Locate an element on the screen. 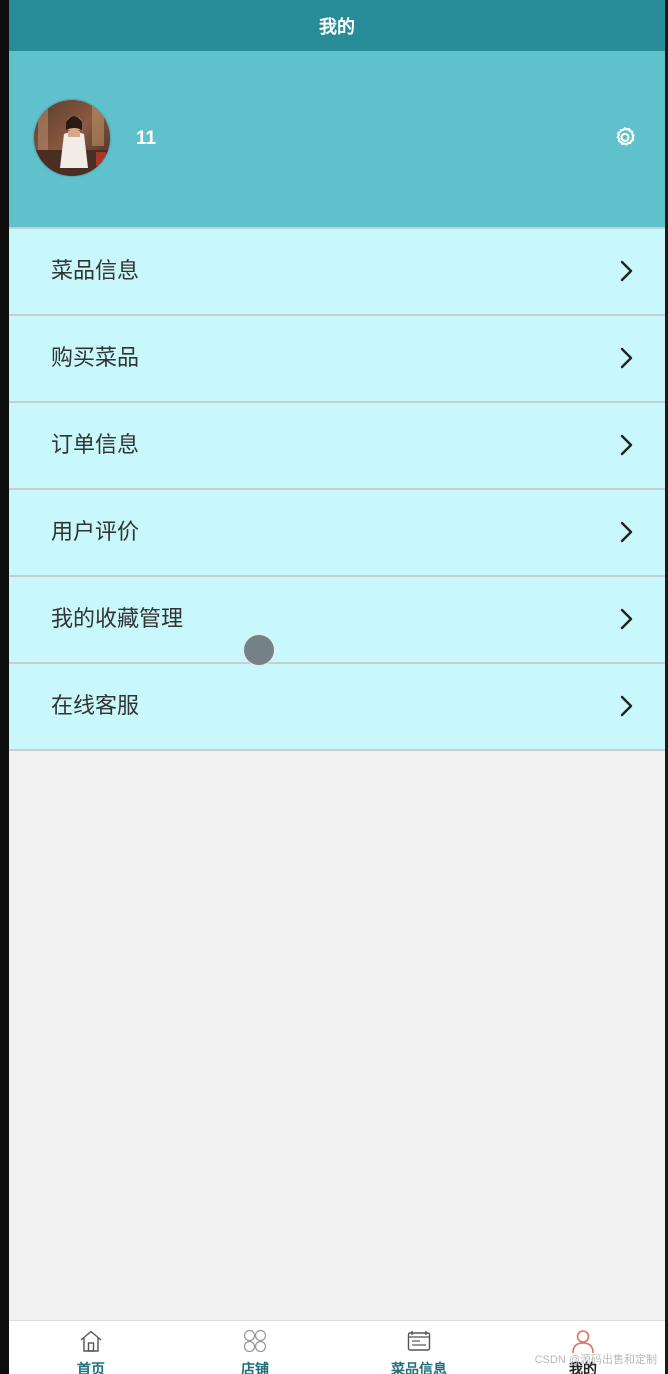 The height and width of the screenshot is (1374, 668). menu-item-label: 订单信息 is located at coordinates (95, 445).